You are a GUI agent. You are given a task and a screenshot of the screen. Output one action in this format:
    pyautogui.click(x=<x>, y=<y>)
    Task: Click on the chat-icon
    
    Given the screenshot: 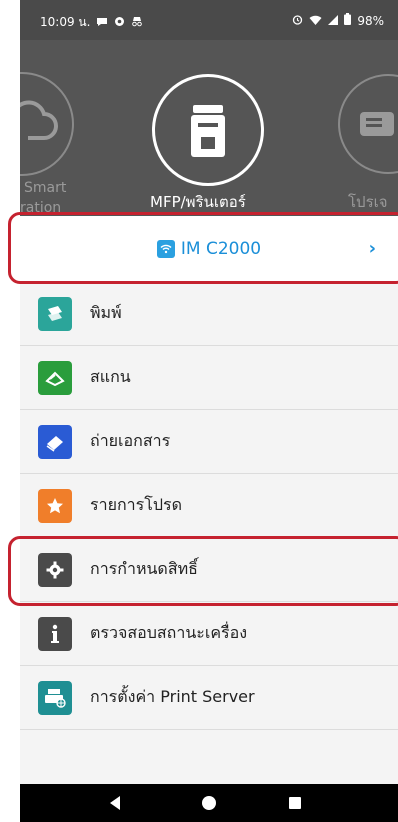 What is the action you would take?
    pyautogui.click(x=102, y=23)
    